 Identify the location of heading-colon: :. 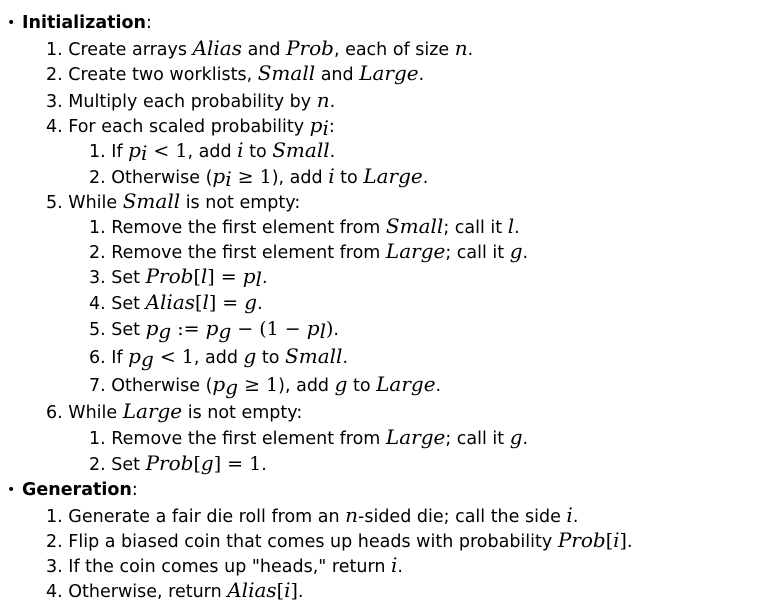
(148, 23).